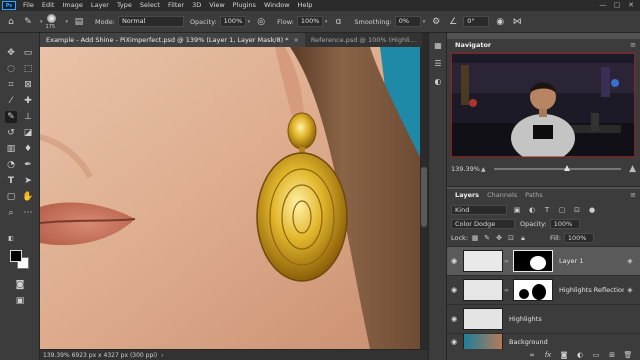 Image resolution: width=640 pixels, height=360 pixels. Describe the element at coordinates (52, 22) in the screenshot. I see `brush-preset-picker: 175` at that location.